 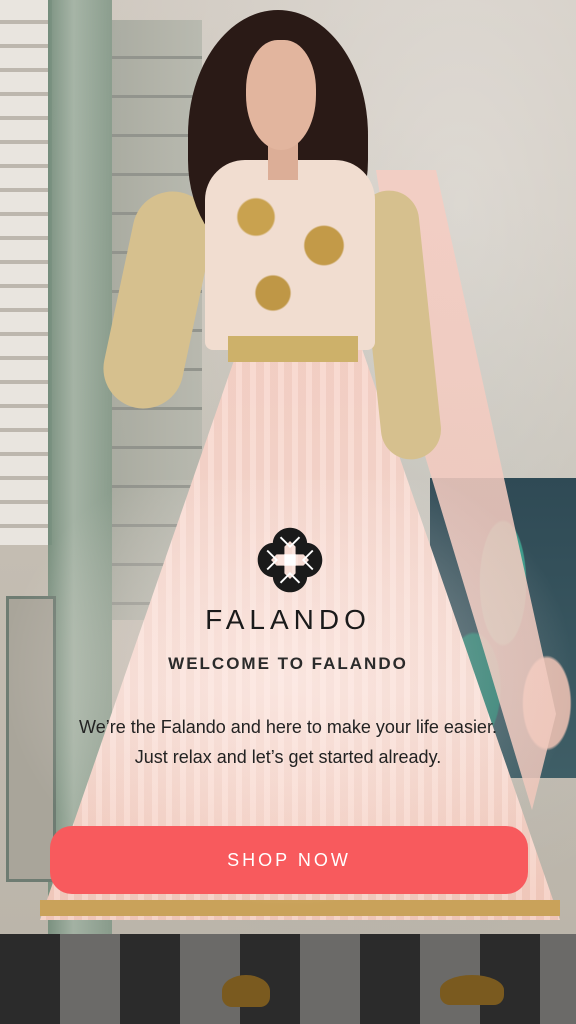 What do you see at coordinates (289, 860) in the screenshot?
I see `shop-now-button: SHOP NOW` at bounding box center [289, 860].